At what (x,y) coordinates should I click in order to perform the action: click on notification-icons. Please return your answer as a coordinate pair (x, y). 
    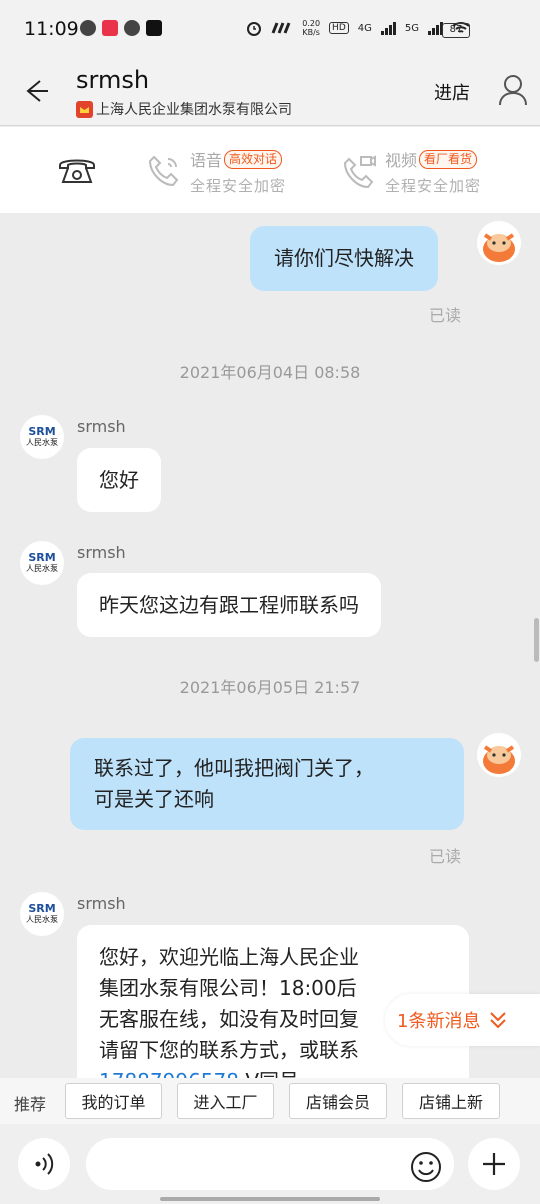
    Looking at the image, I should click on (121, 28).